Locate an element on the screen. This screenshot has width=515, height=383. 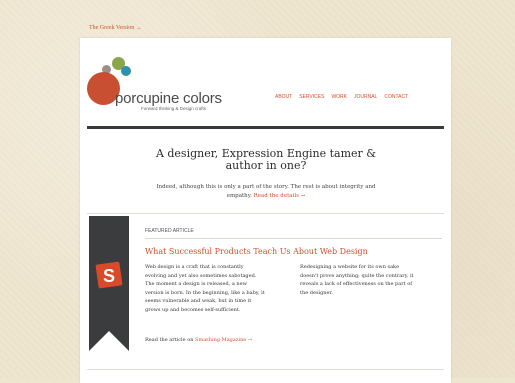
main-nav: ABOUT SERVICES WORK JOURNAL CONTACT is located at coordinates (341, 97).